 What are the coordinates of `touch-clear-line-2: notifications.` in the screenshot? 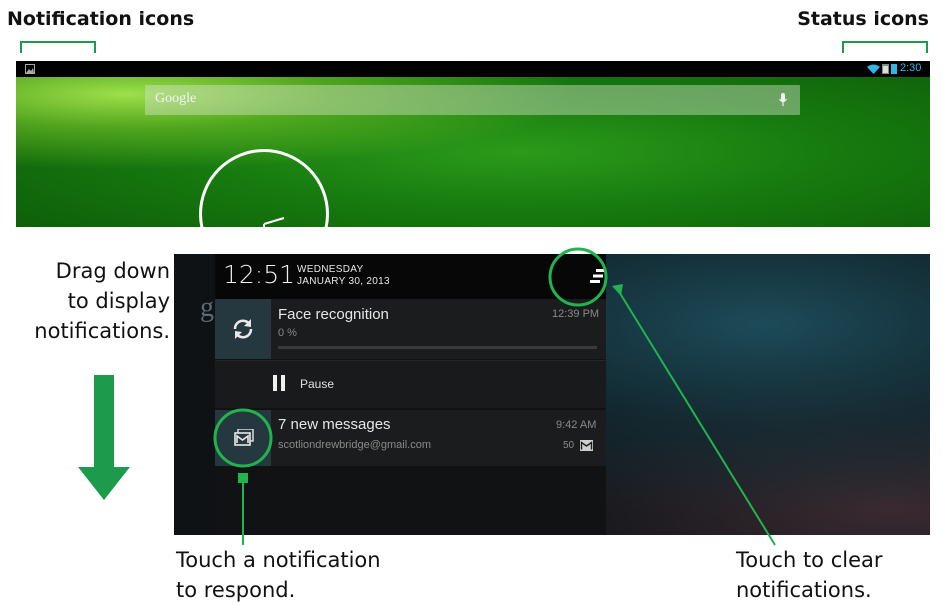 It's located at (804, 590).